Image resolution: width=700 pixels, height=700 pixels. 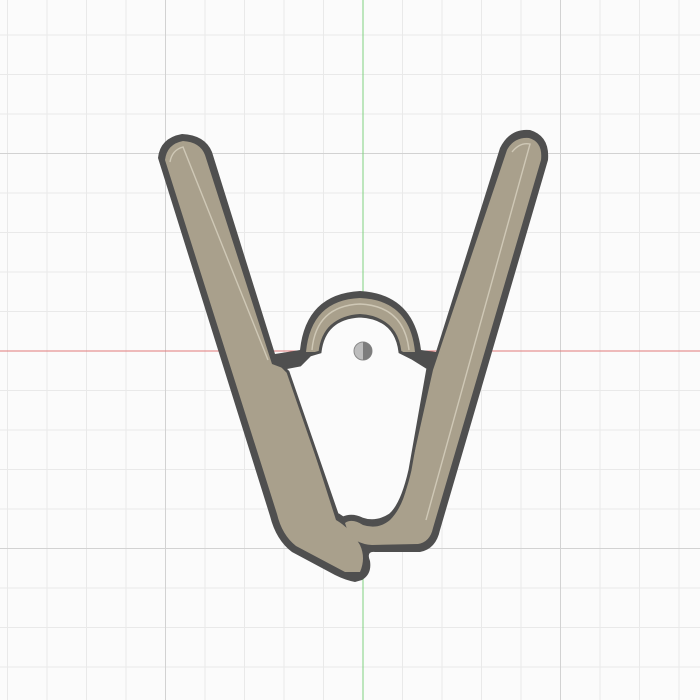 I want to click on origin-point-icon, so click(x=363, y=351).